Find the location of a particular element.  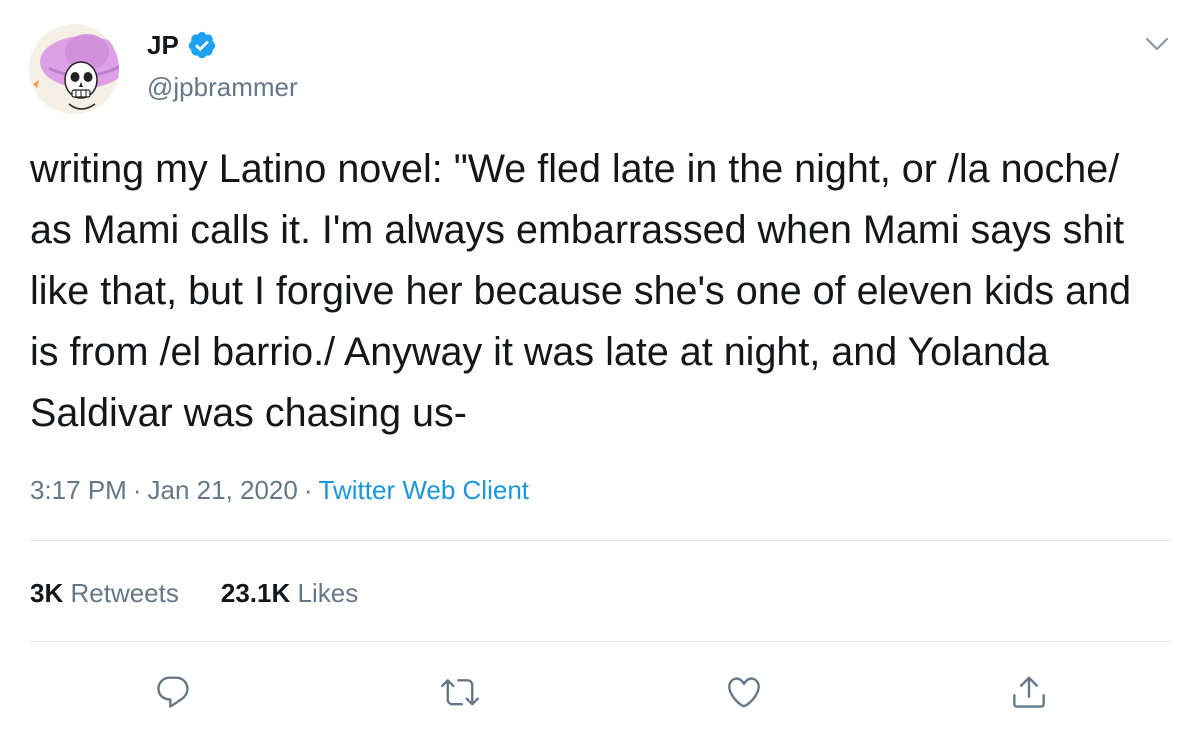

likes-stat: 23.1K Likes is located at coordinates (289, 593).